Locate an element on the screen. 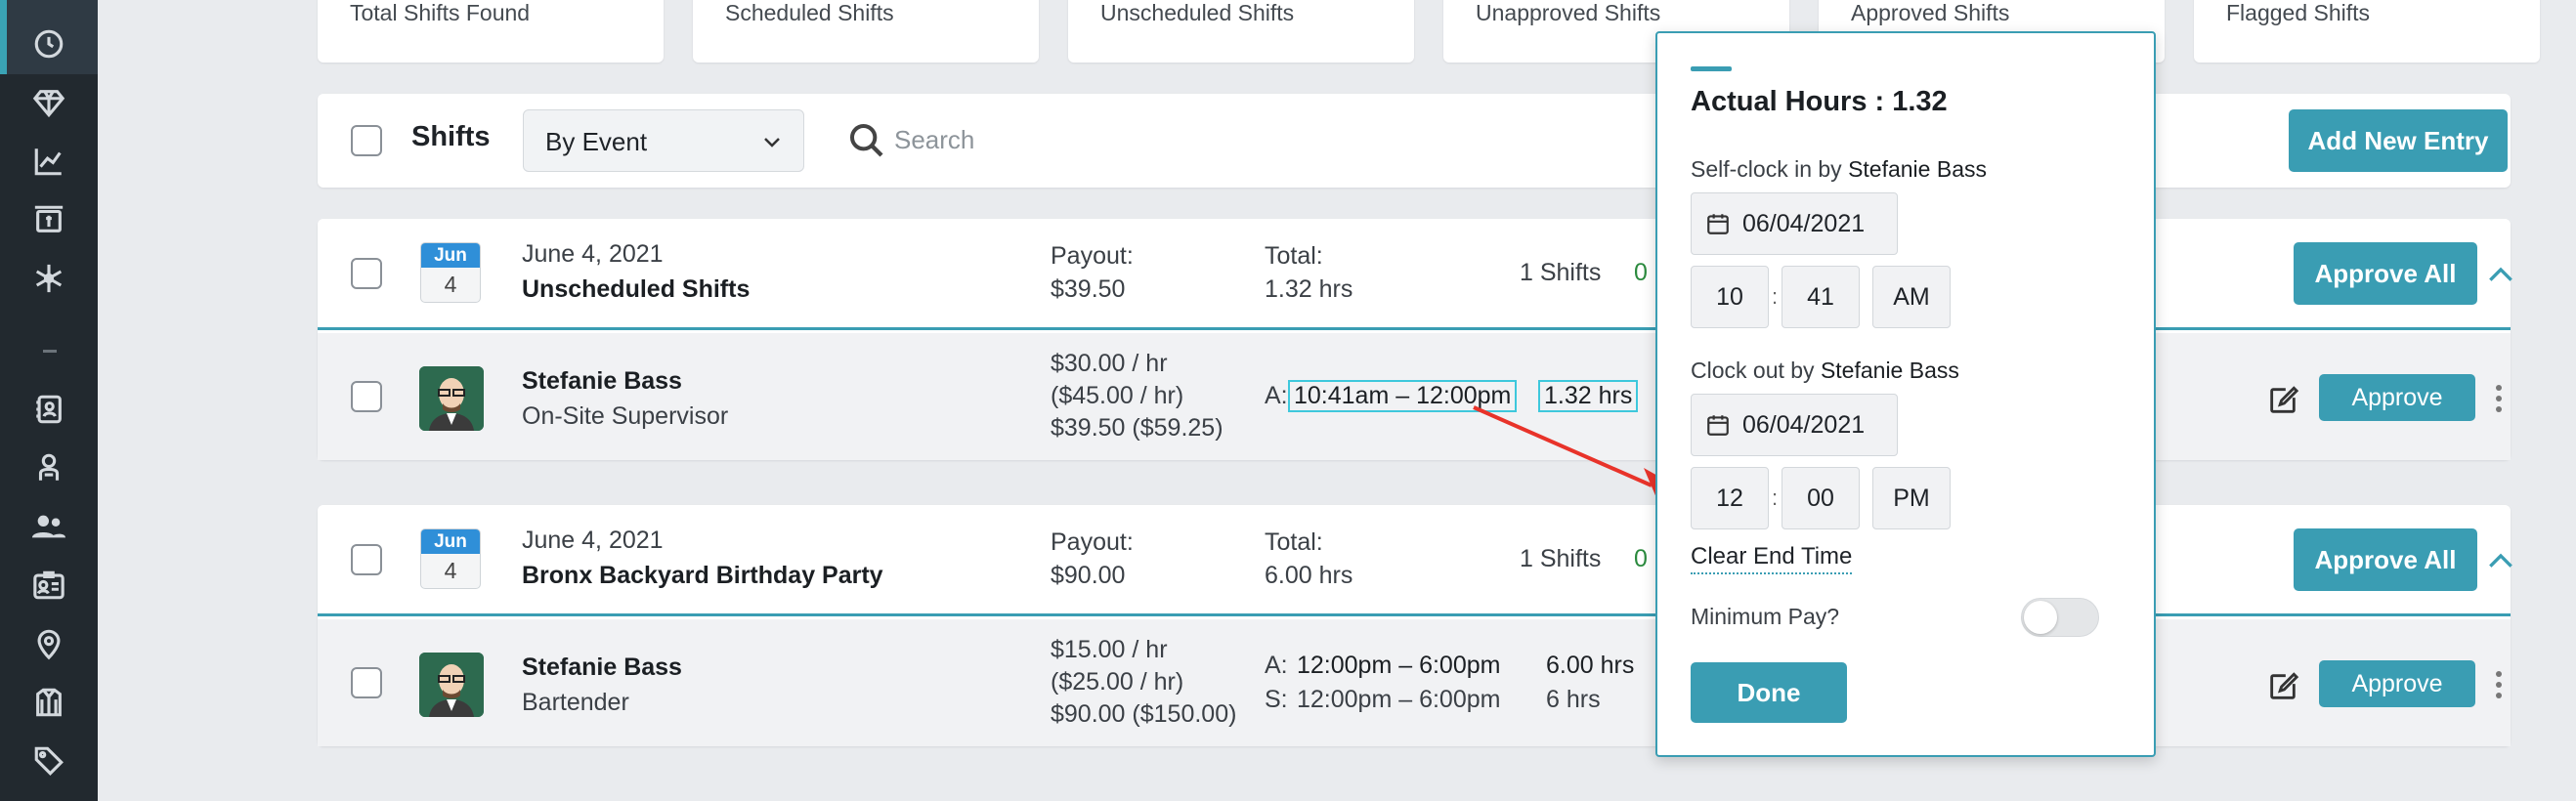  diamond-icon is located at coordinates (49, 102).